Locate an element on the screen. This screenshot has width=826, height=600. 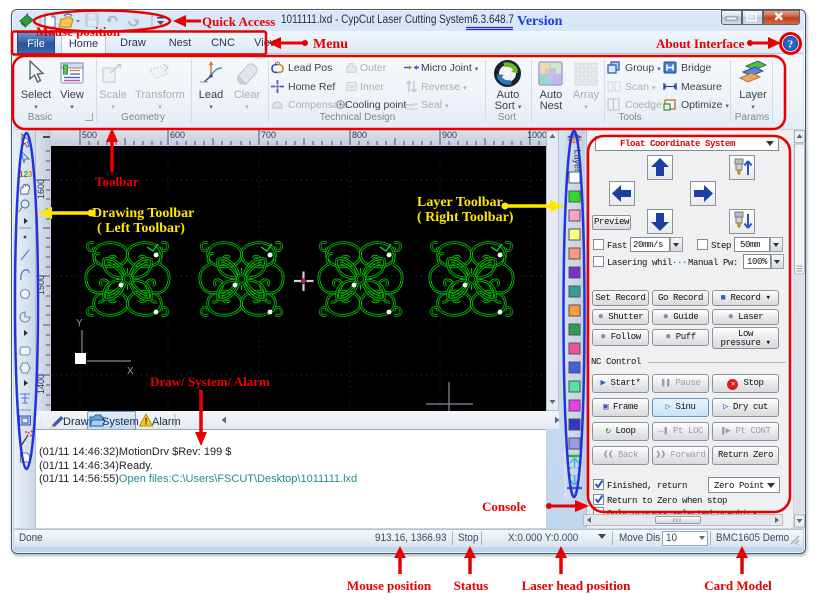
svg-text: Quick Access is located at coordinates (238, 21).